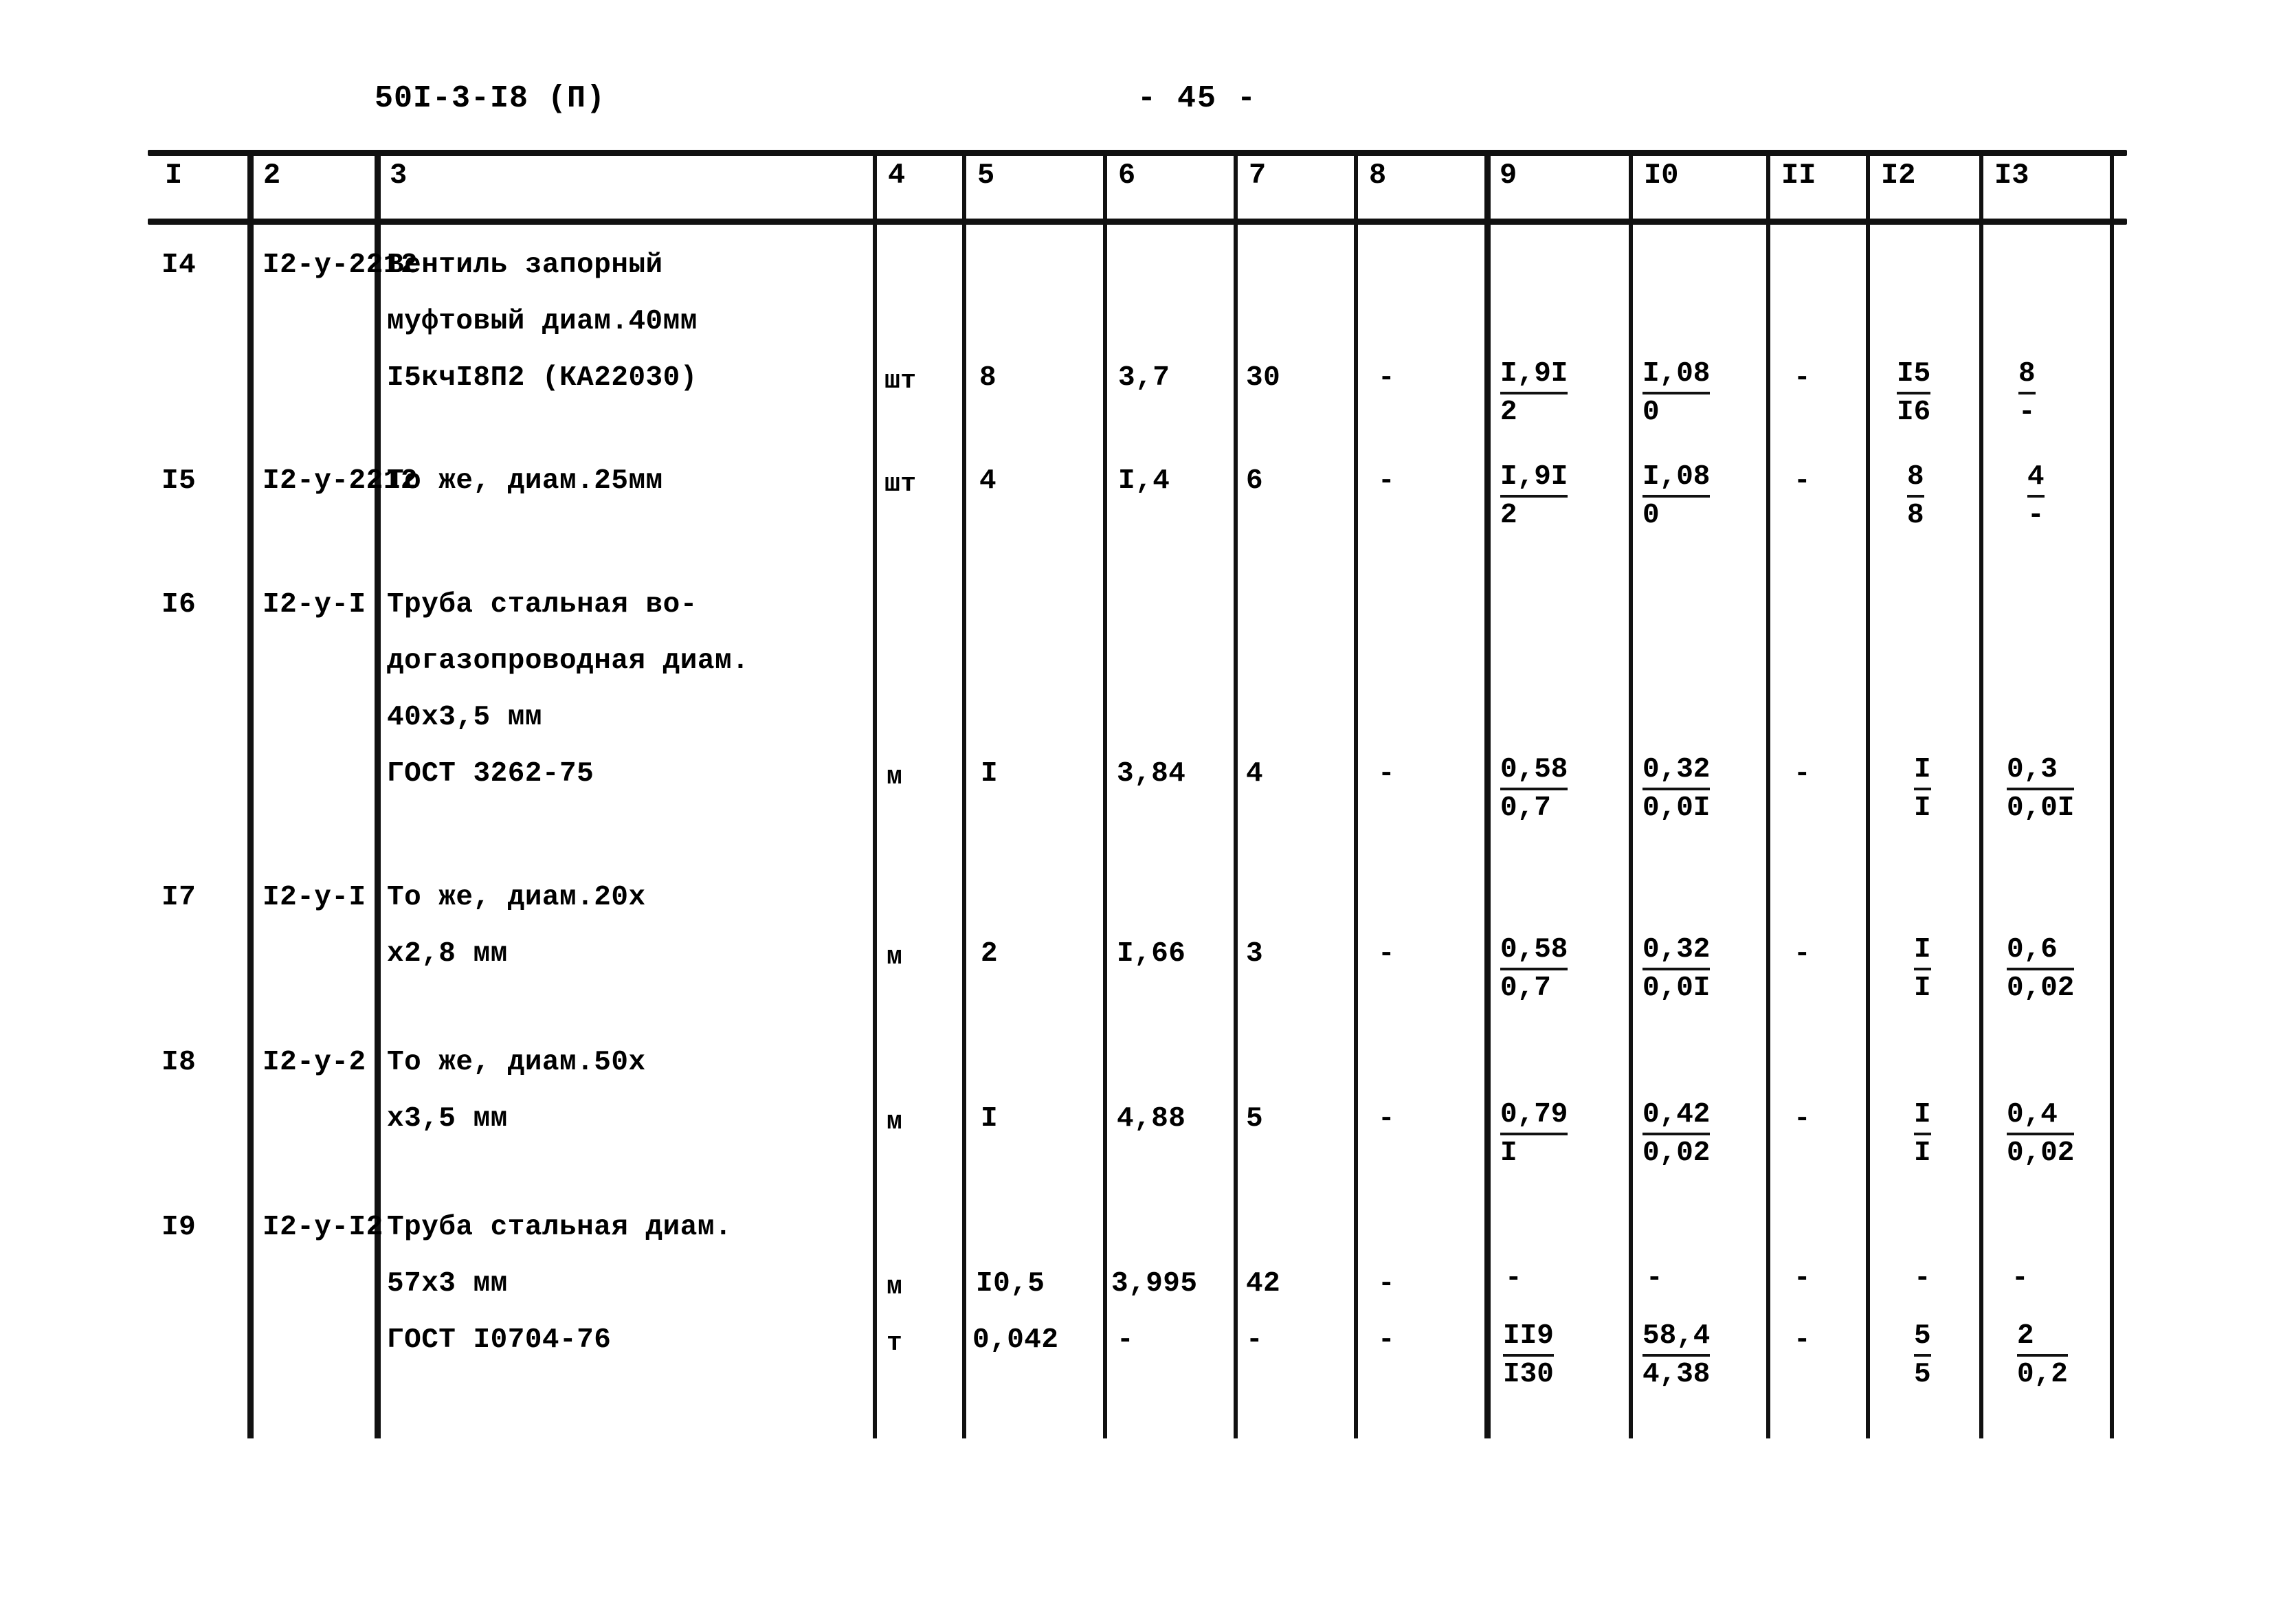 This screenshot has width=2272, height=1624. I want to click on table-row: 8 8, so click(1916, 496).